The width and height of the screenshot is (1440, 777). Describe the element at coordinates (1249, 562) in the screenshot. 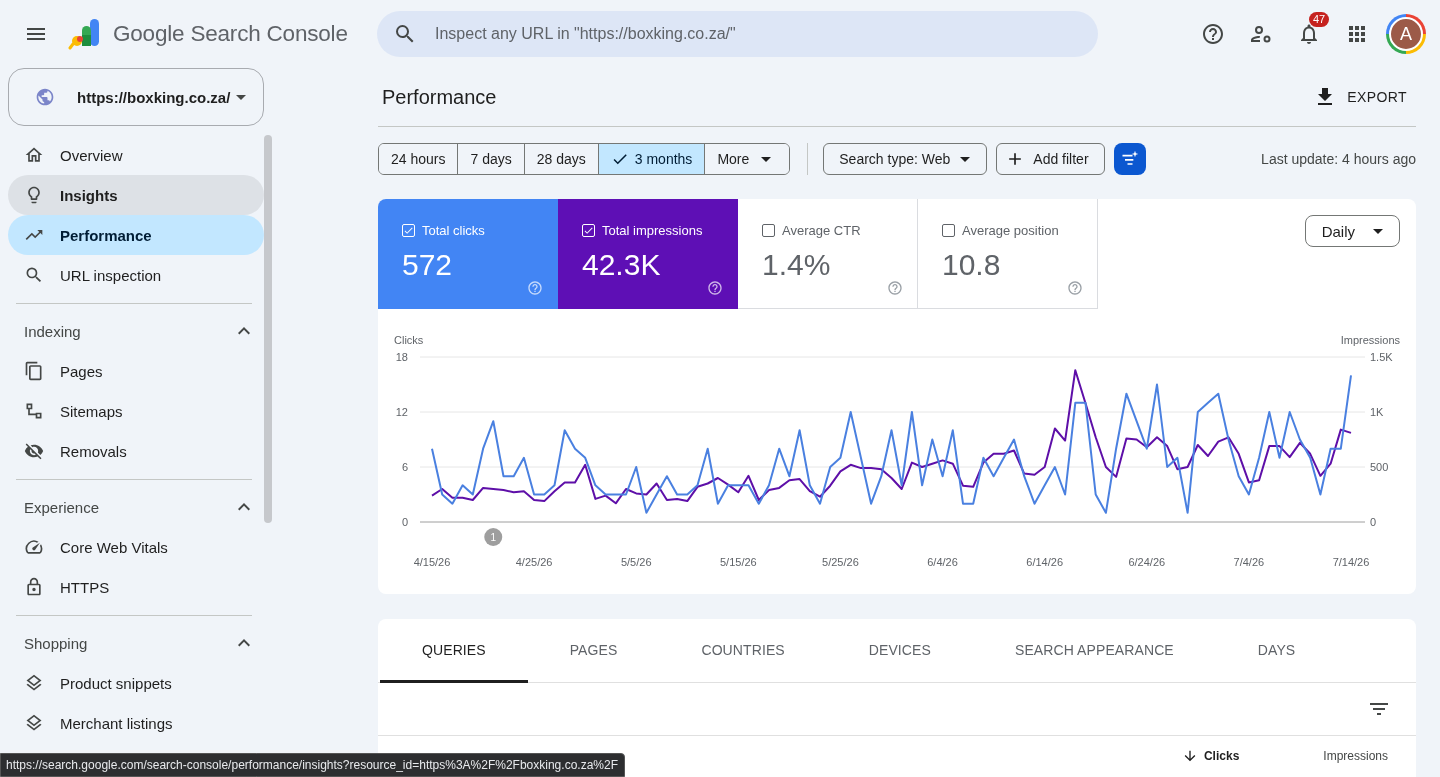

I see `axis-tick-label: 7/4/26` at that location.